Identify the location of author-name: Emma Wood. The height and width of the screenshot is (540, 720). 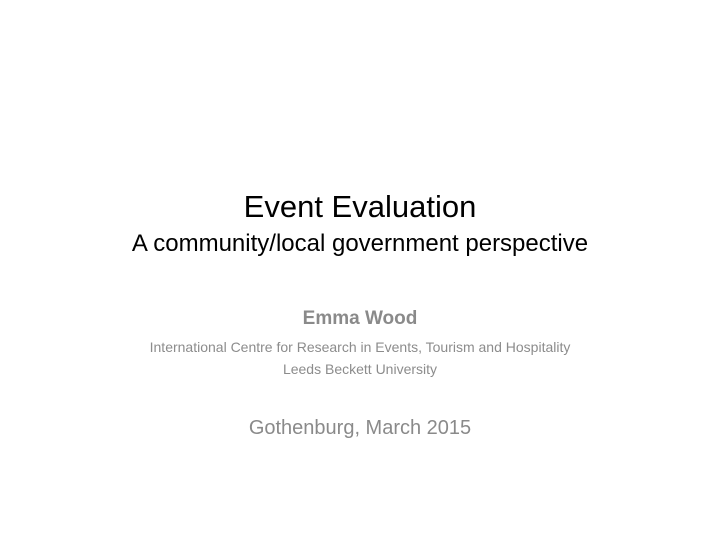
(360, 318).